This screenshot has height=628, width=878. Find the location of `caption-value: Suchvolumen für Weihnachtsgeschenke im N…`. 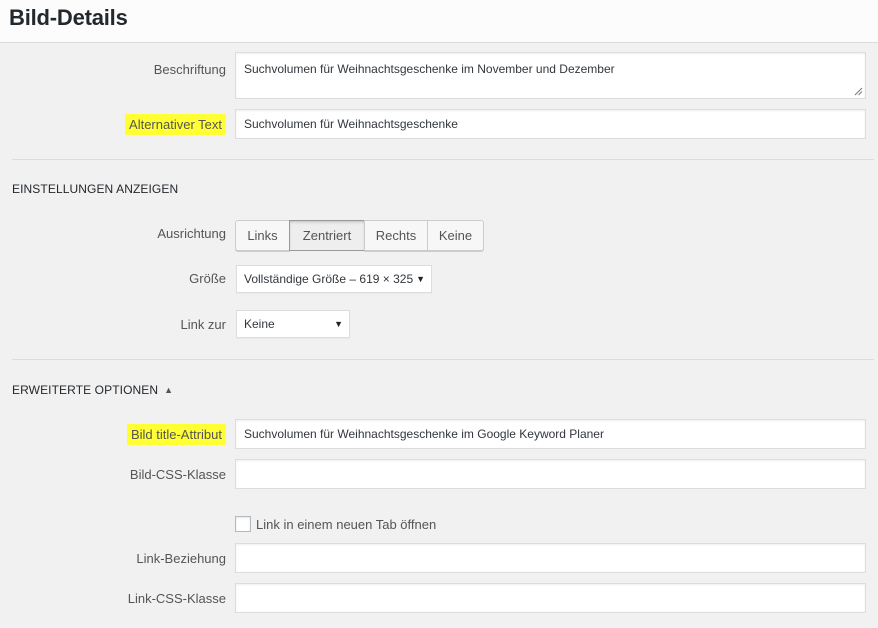

caption-value: Suchvolumen für Weihnachtsgeschenke im N… is located at coordinates (429, 69).